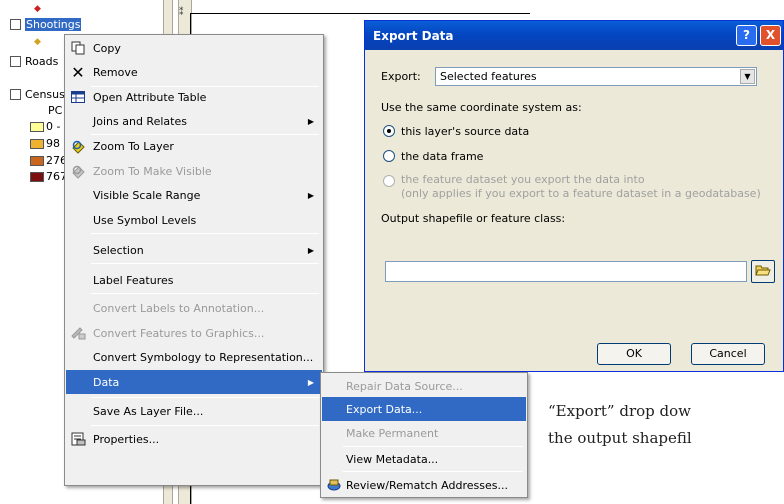 Image resolution: width=784 pixels, height=504 pixels. Describe the element at coordinates (488, 76) in the screenshot. I see `export-dropdown-value: Selected features` at that location.